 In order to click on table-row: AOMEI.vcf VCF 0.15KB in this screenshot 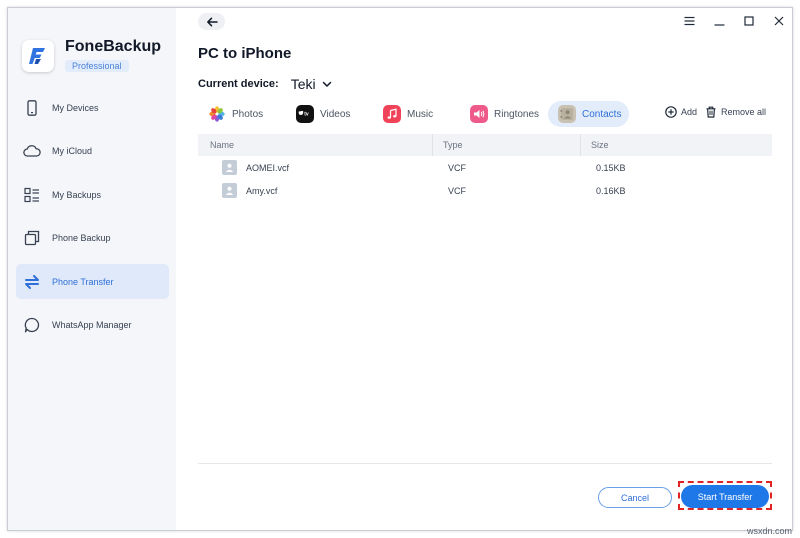, I will do `click(485, 167)`.